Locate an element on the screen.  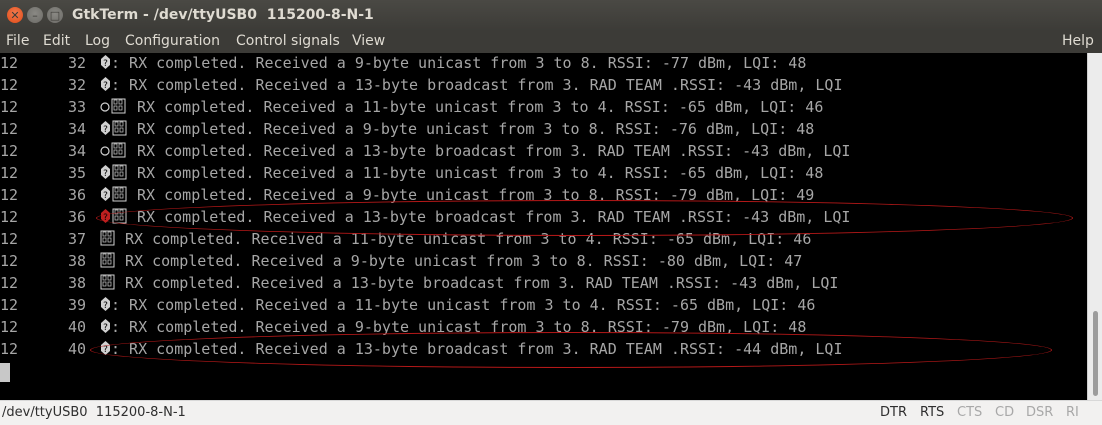
line-counter: 39 is located at coordinates (76, 305).